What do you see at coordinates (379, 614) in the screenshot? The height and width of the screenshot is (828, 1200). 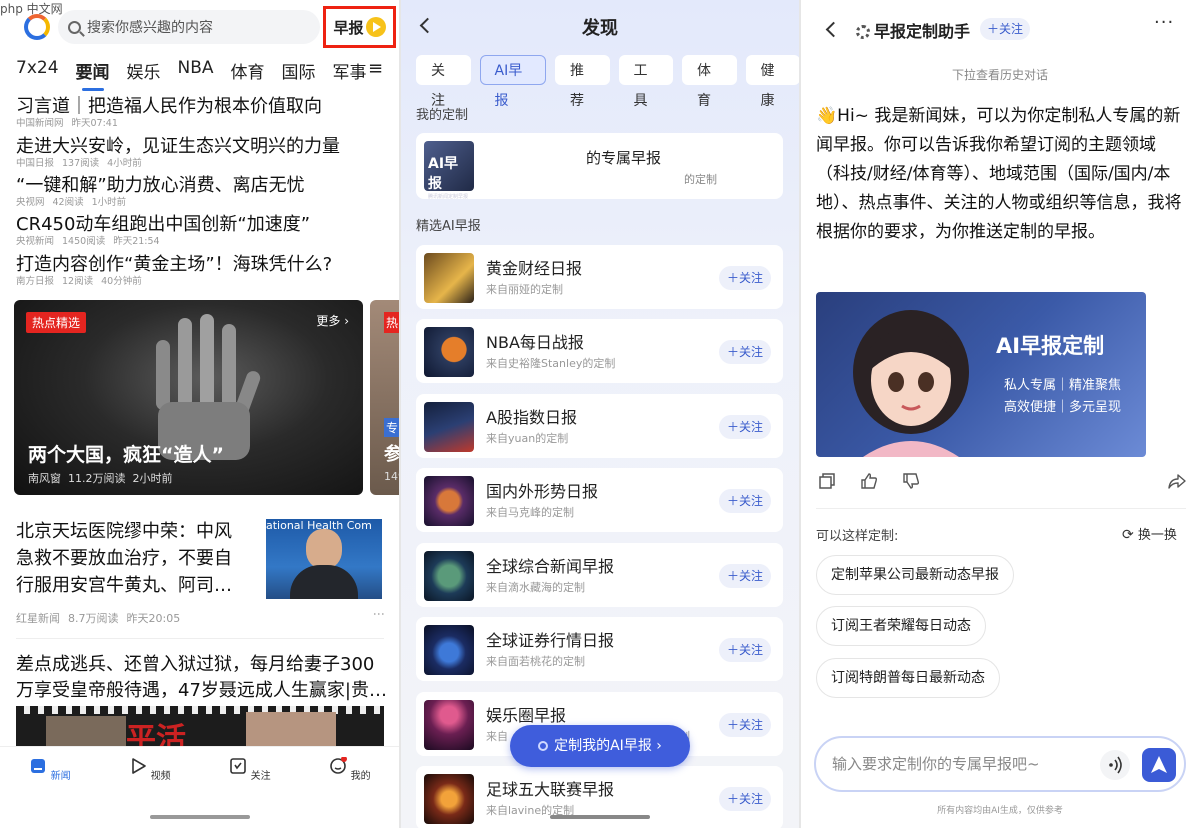 I see `more-options-icon: ⋮` at bounding box center [379, 614].